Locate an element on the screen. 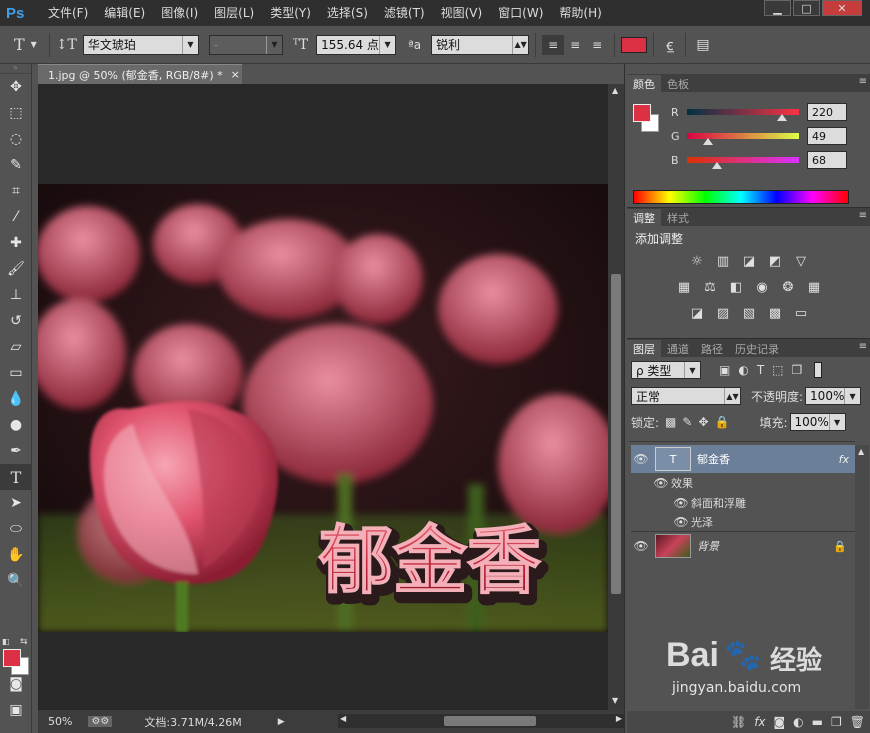 The width and height of the screenshot is (870, 733). menu-layer: 图层(L) is located at coordinates (234, 13).